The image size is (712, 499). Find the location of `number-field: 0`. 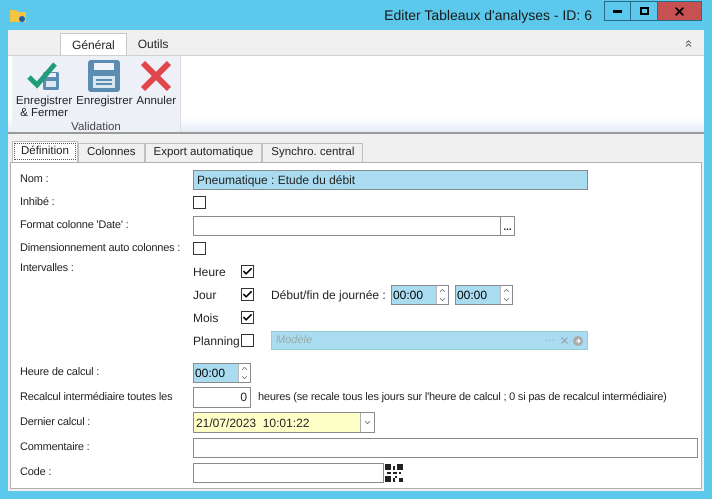

number-field: 0 is located at coordinates (222, 397).